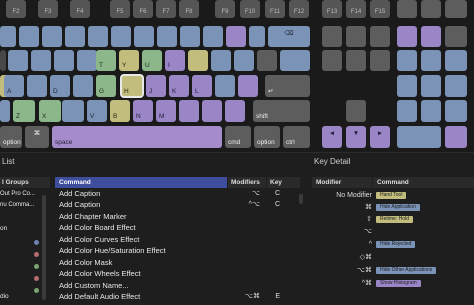  Describe the element at coordinates (332, 36) in the screenshot. I see `key-help` at that location.